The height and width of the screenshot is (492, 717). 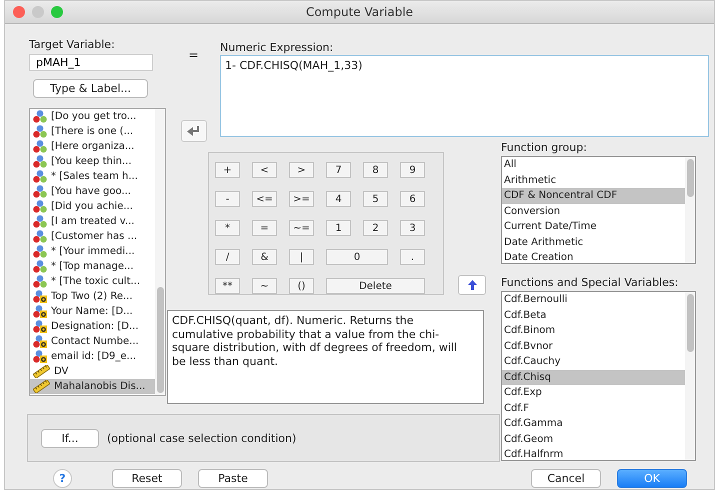 I want to click on move-variable-button, so click(x=193, y=131).